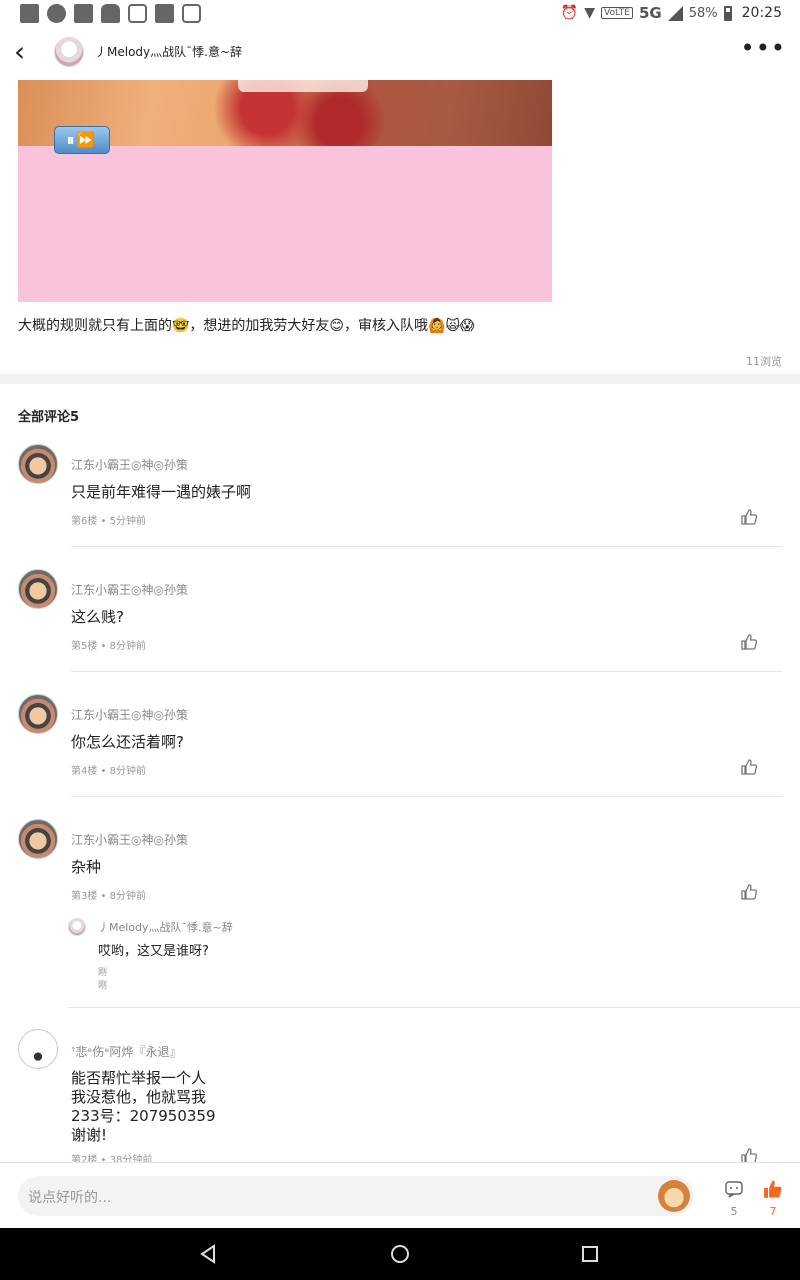 This screenshot has height=1280, width=800. Describe the element at coordinates (108, 521) in the screenshot. I see `comment-meta: 第6楼 • 5分钟前` at that location.